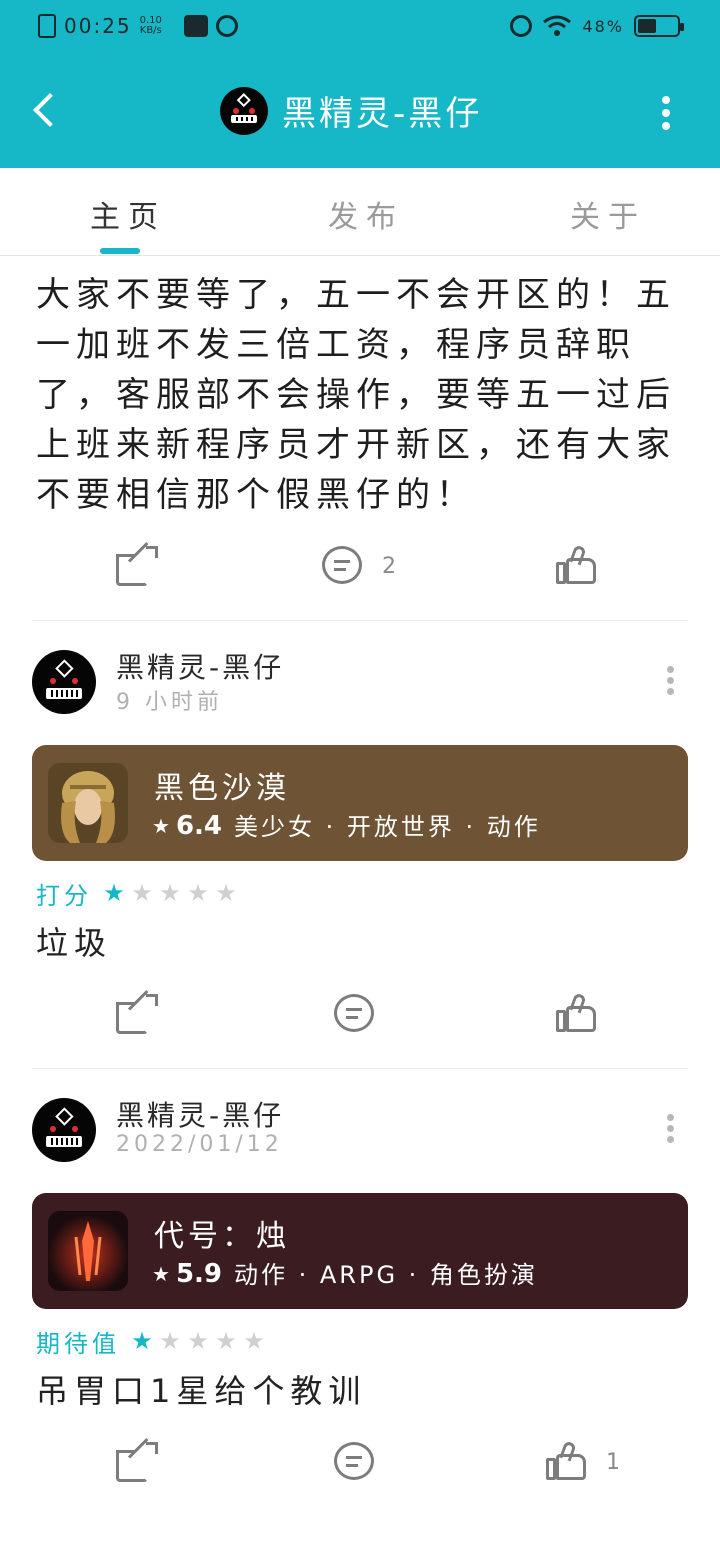 This screenshot has height=1544, width=720. What do you see at coordinates (120, 251) in the screenshot?
I see `tab-indicator` at bounding box center [120, 251].